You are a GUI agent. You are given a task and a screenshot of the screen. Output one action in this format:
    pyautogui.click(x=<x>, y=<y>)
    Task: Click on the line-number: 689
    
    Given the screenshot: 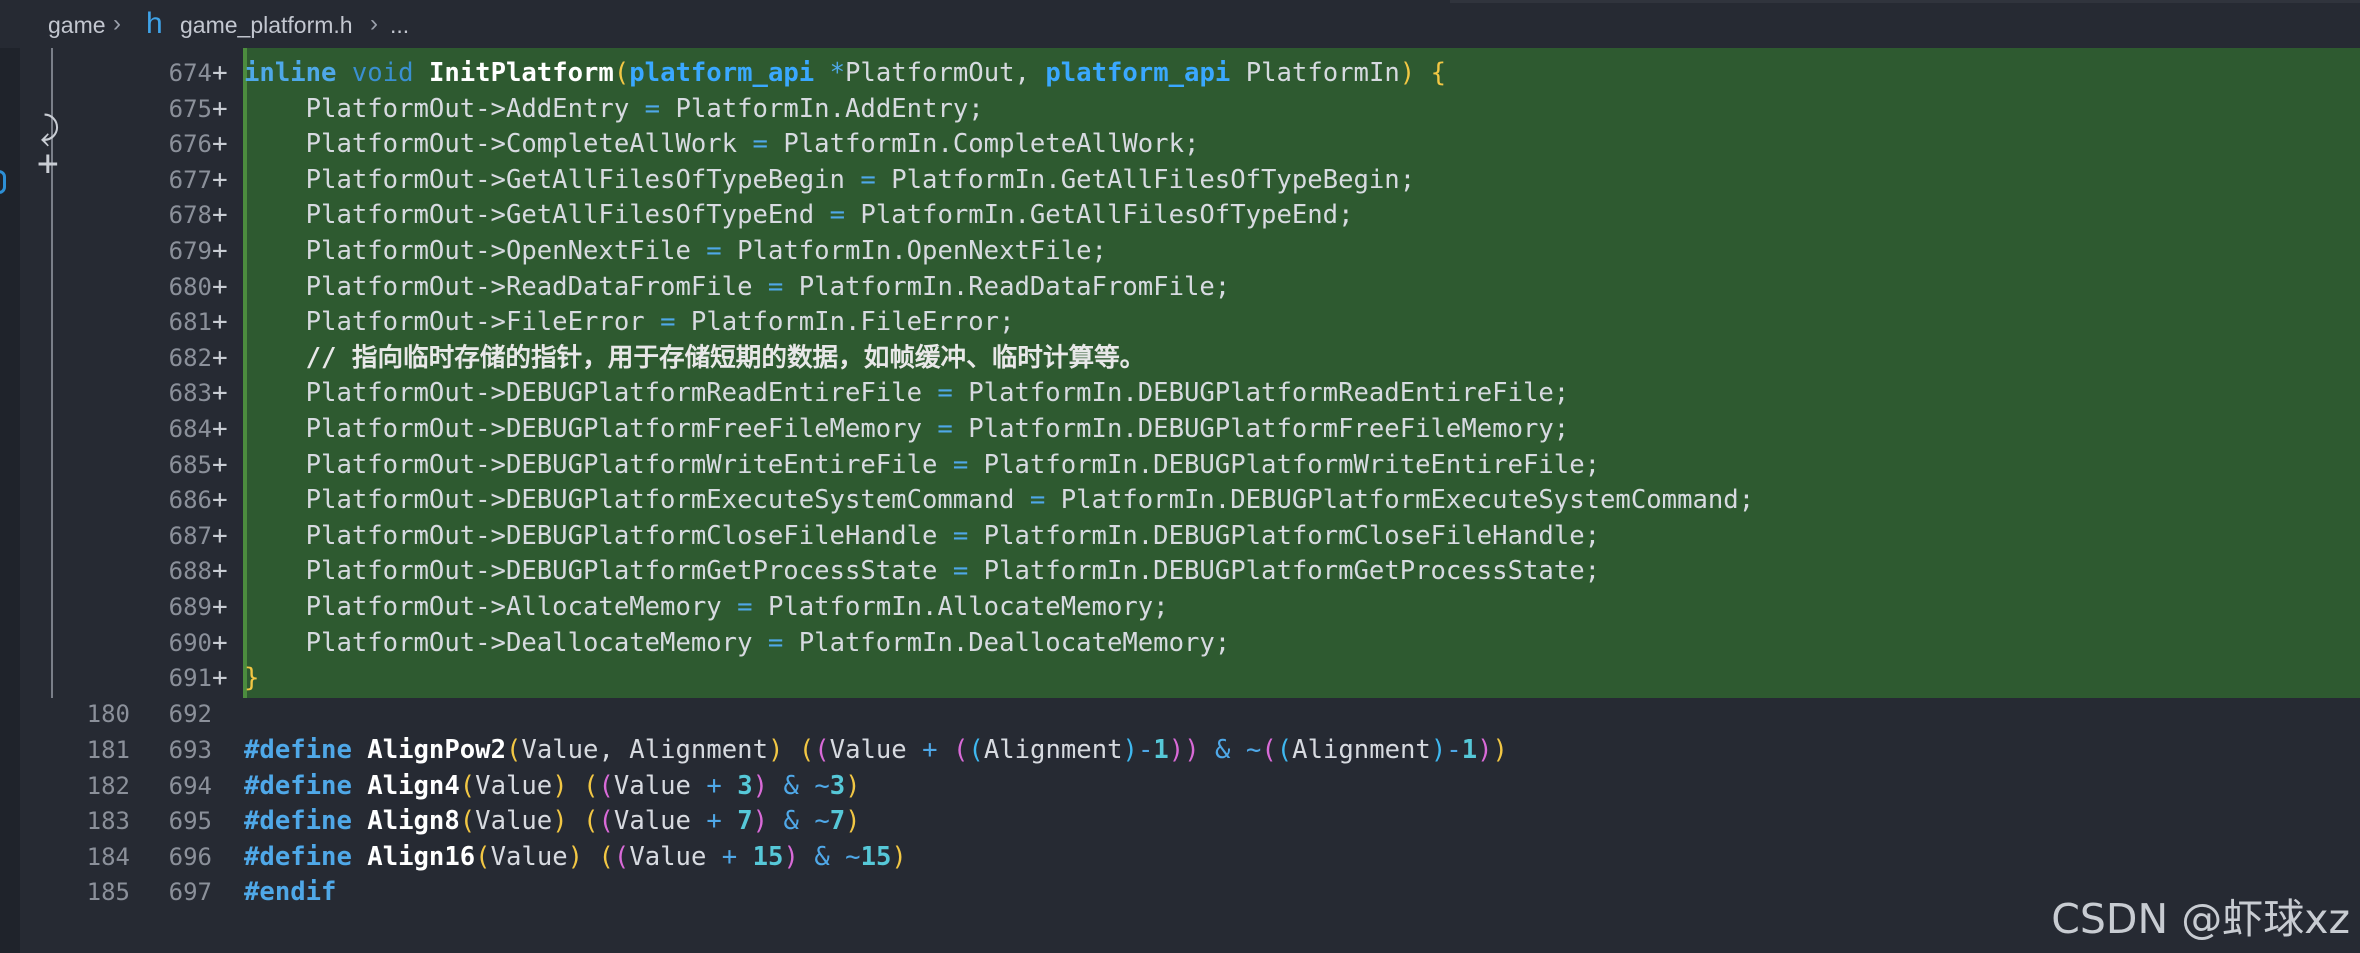 What is the action you would take?
    pyautogui.click(x=190, y=607)
    